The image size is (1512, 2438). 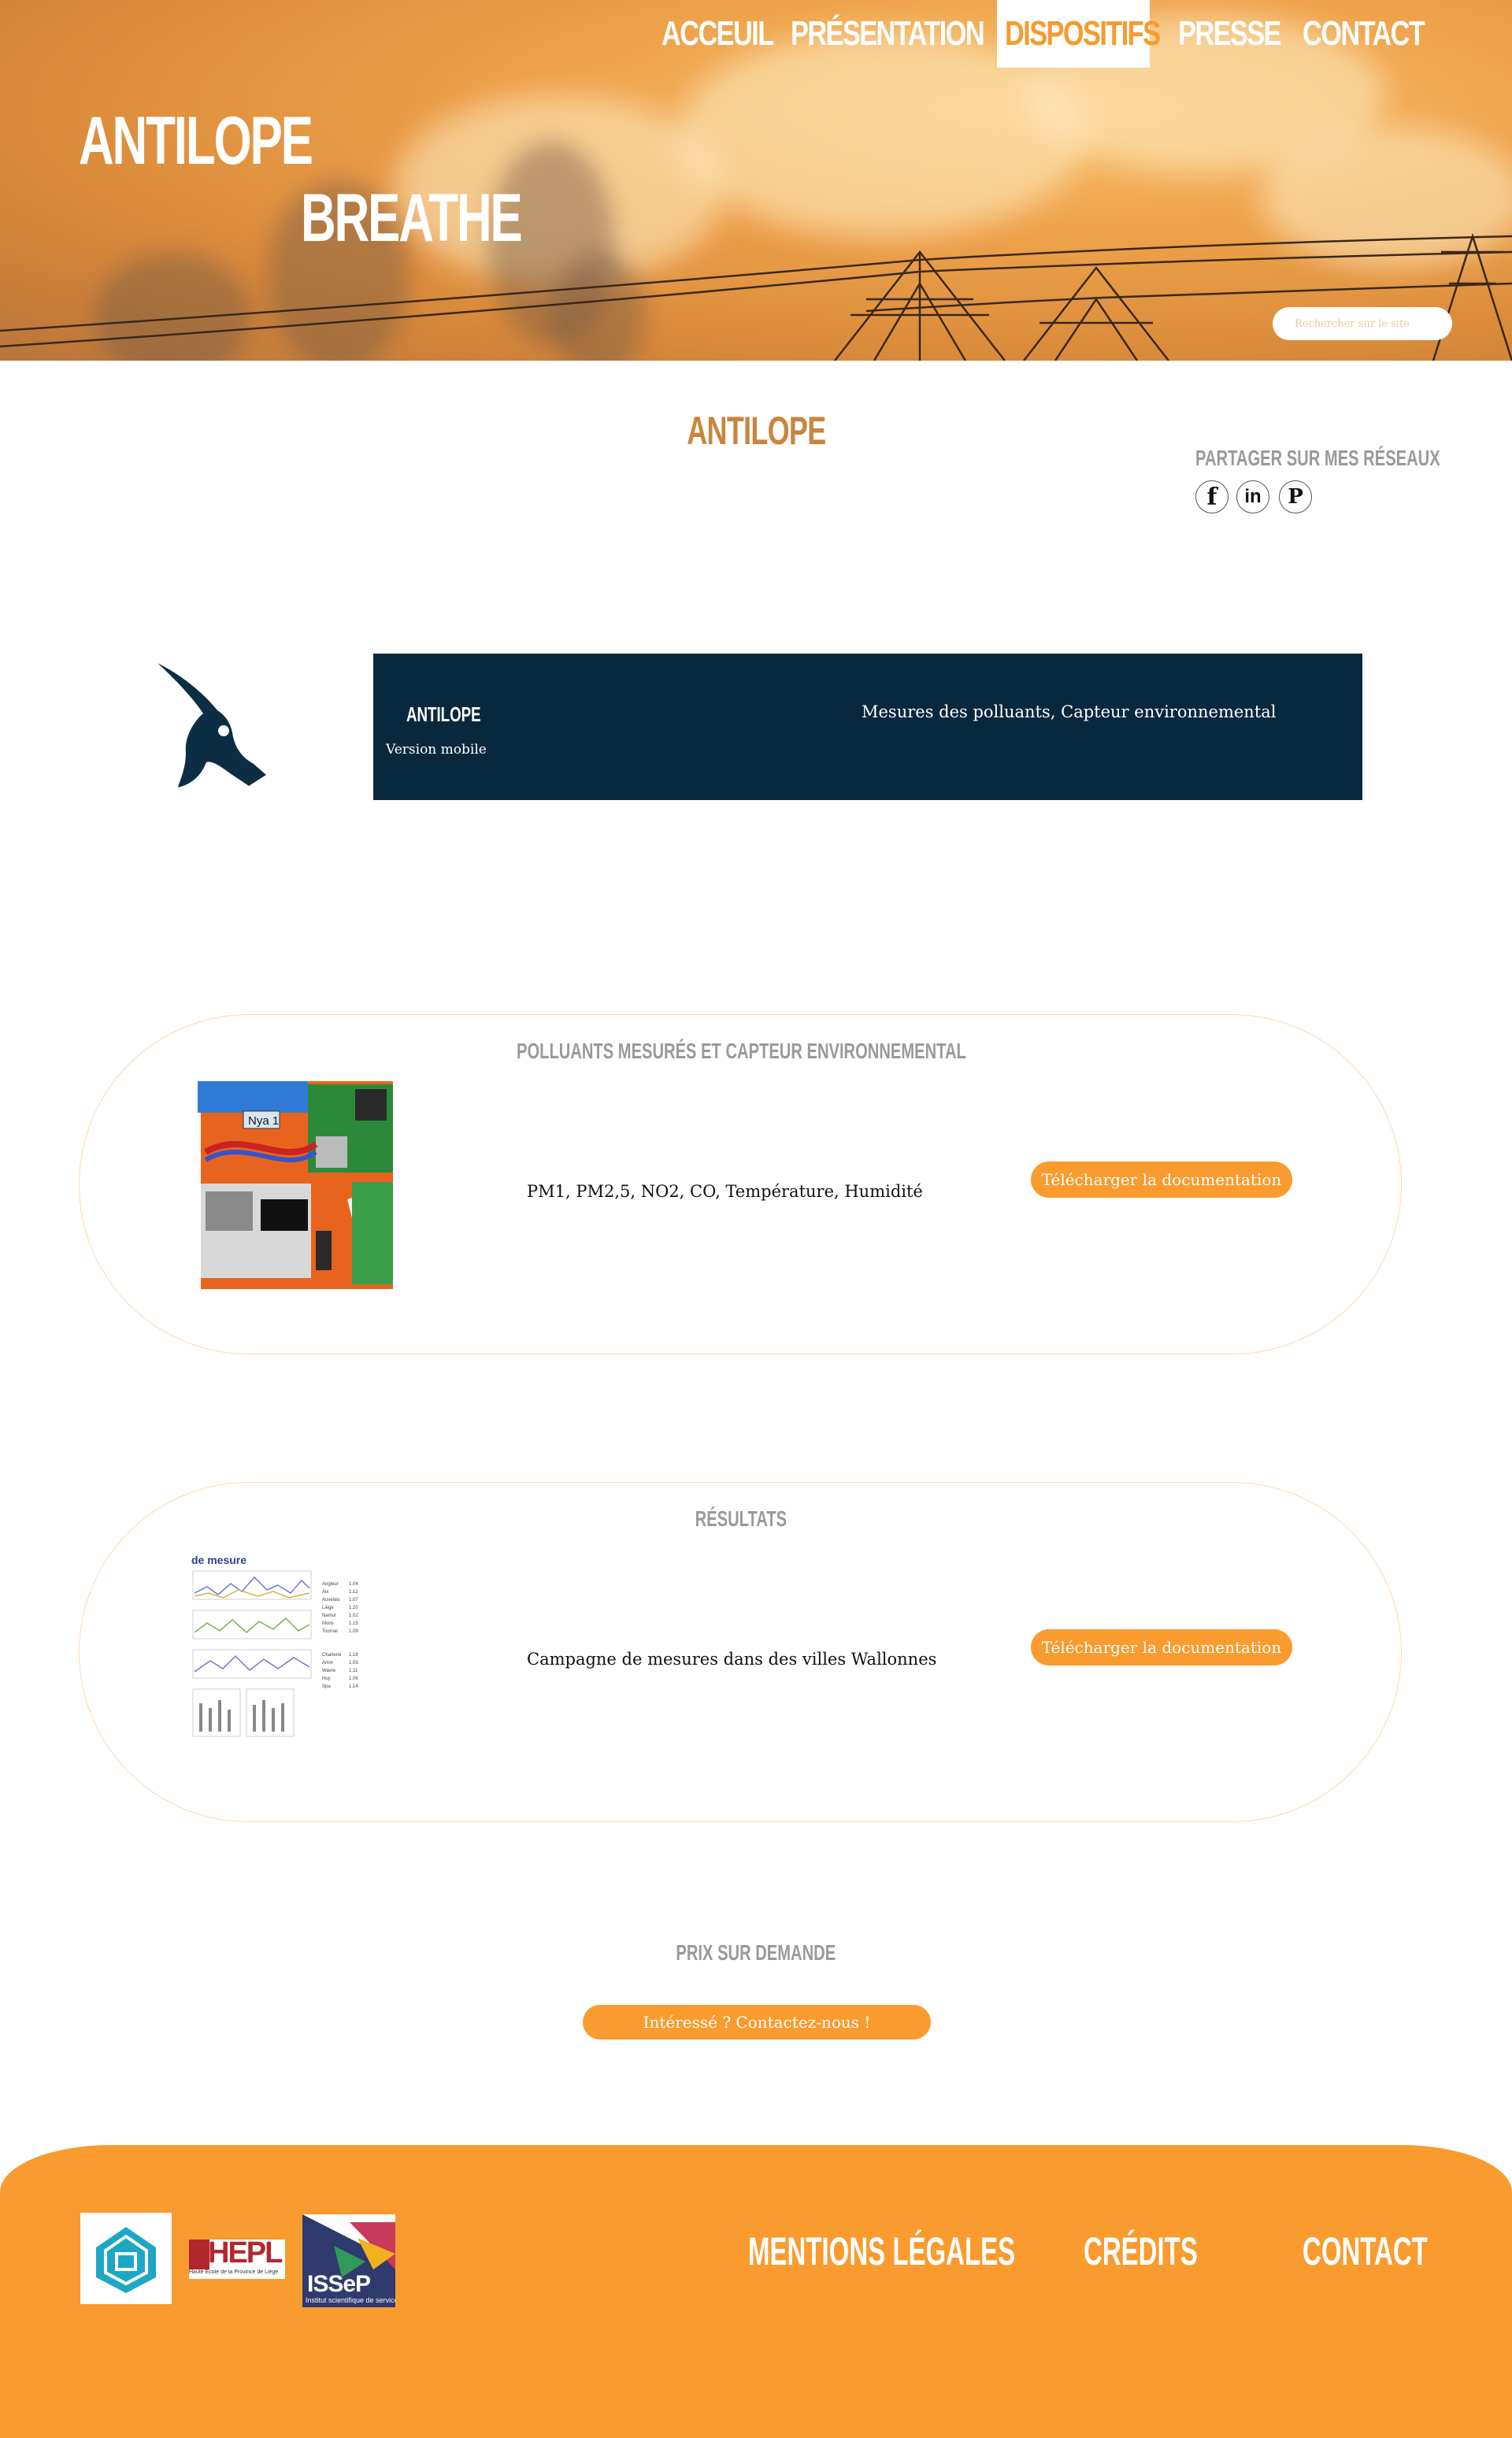 I want to click on svg-text: 1.12, so click(x=353, y=1592).